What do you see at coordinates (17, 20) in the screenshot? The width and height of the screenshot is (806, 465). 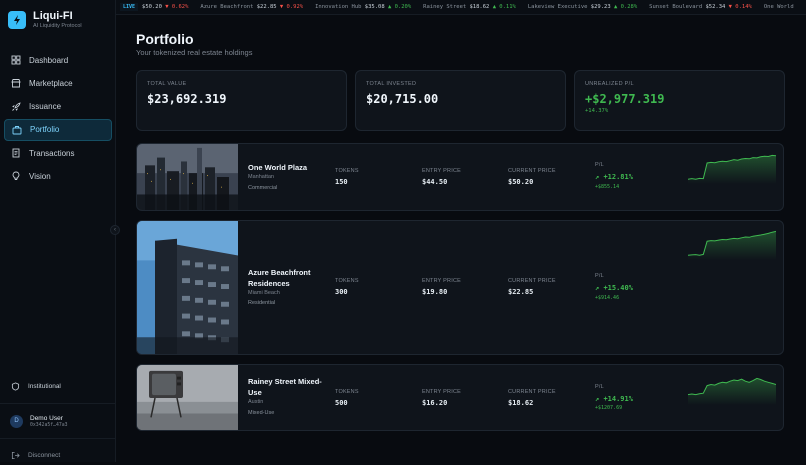 I see `logo-icon` at bounding box center [17, 20].